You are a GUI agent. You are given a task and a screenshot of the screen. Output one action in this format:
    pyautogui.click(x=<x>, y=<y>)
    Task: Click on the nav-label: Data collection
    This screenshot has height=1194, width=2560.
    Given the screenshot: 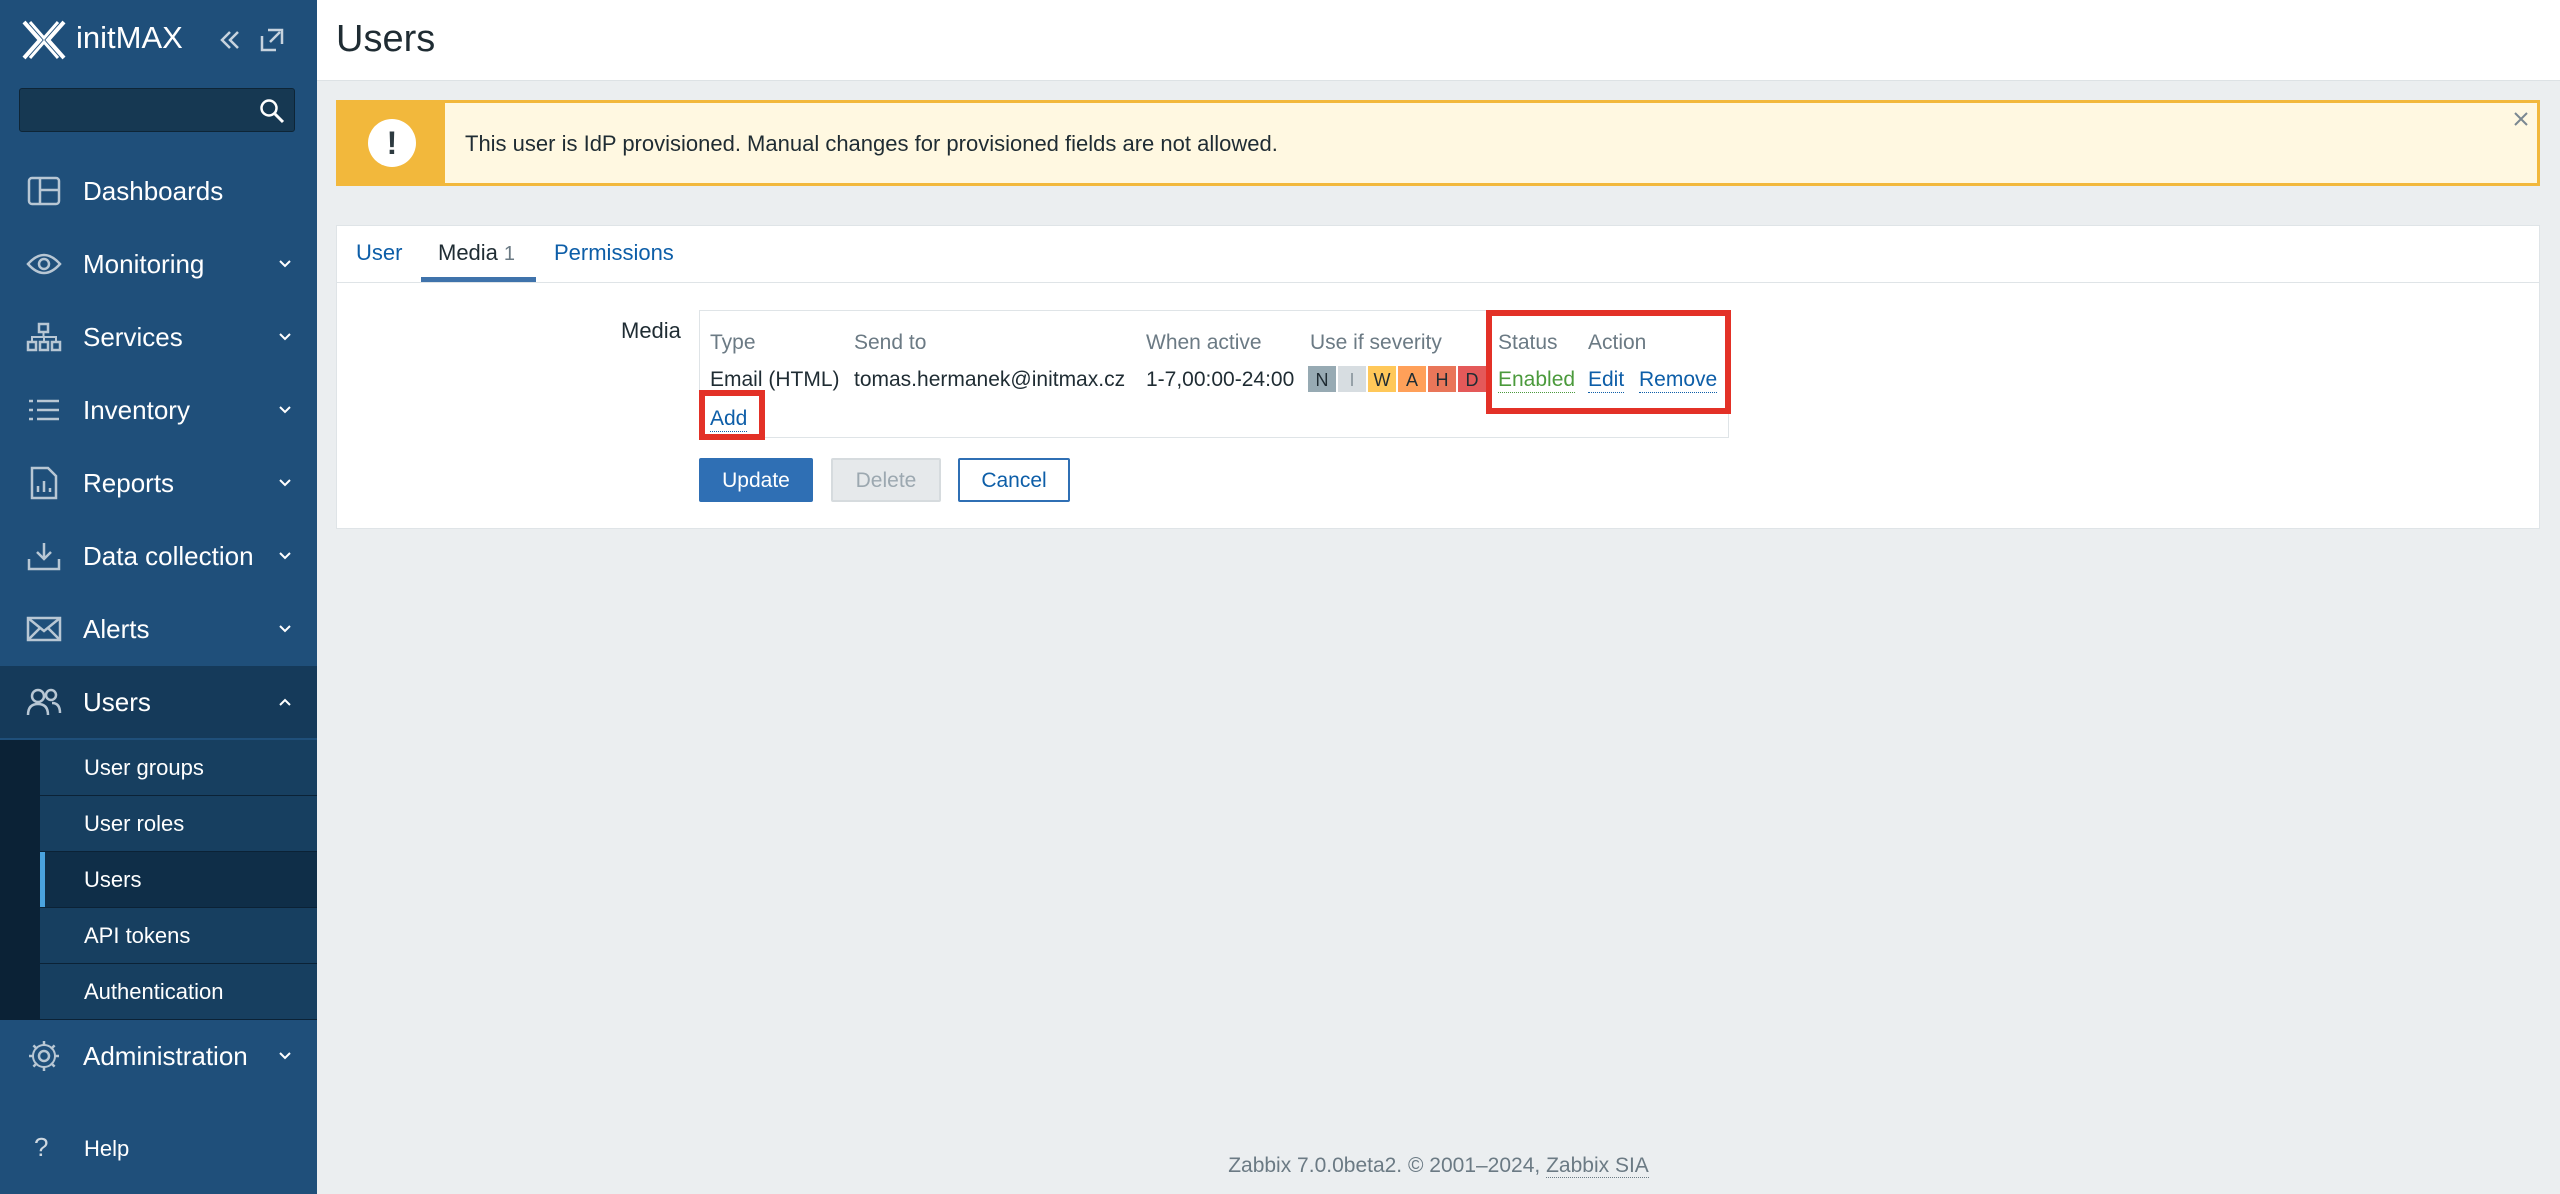 What is the action you would take?
    pyautogui.click(x=168, y=555)
    